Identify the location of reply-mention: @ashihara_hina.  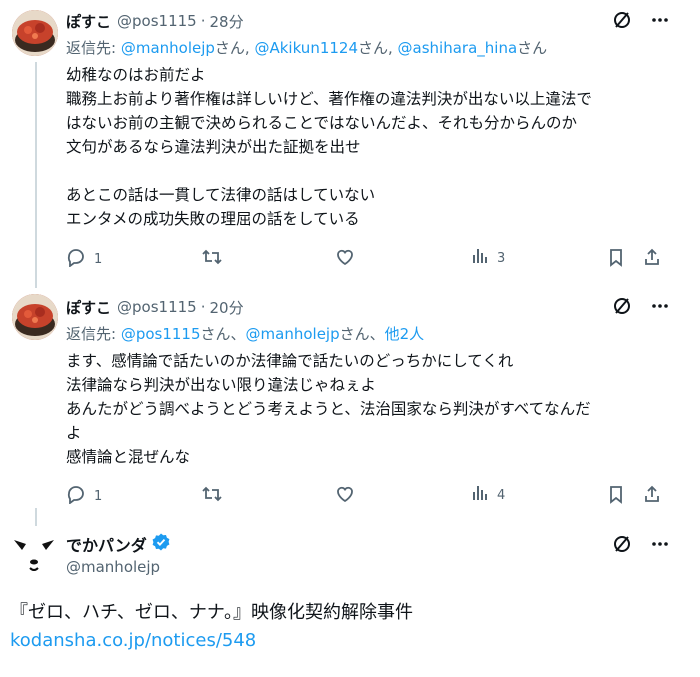
(458, 48).